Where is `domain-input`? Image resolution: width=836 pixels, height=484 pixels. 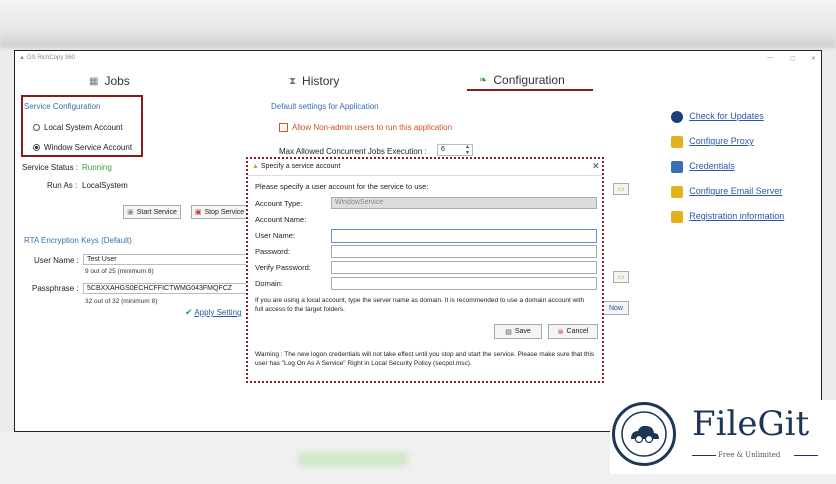
domain-input is located at coordinates (464, 283).